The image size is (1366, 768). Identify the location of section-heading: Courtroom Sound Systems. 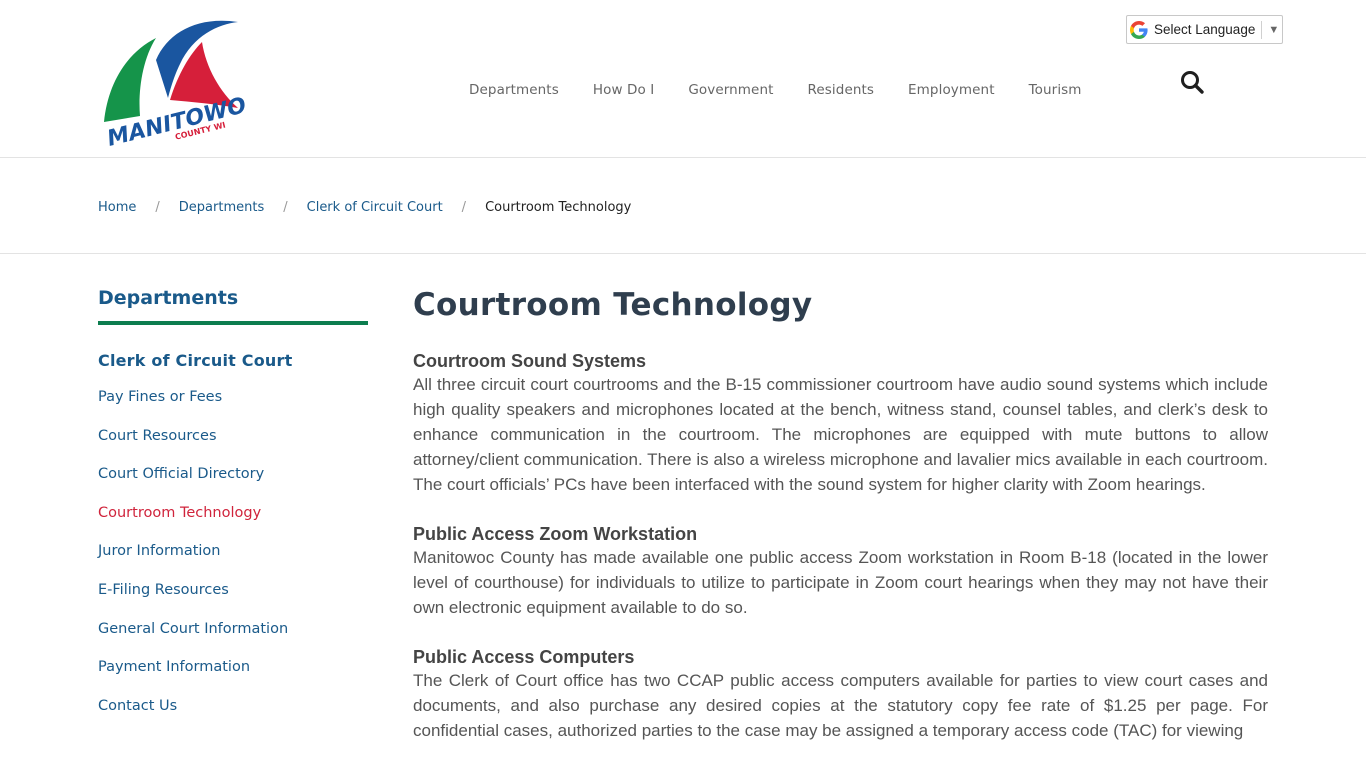
(530, 361).